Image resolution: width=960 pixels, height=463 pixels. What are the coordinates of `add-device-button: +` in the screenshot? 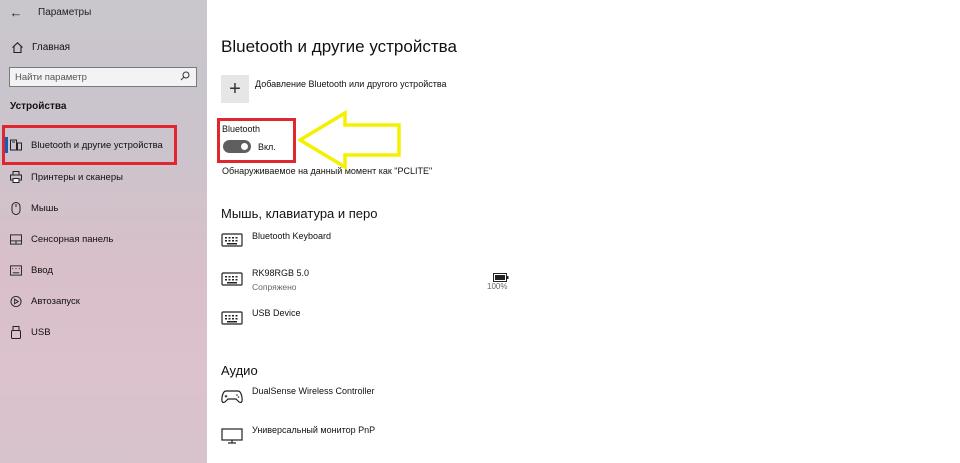 It's located at (235, 89).